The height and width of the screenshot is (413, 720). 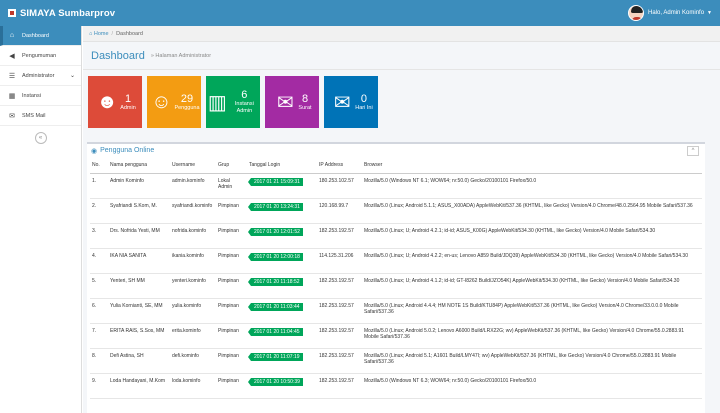 What do you see at coordinates (94, 255) in the screenshot?
I see `cell-text: 4.` at bounding box center [94, 255].